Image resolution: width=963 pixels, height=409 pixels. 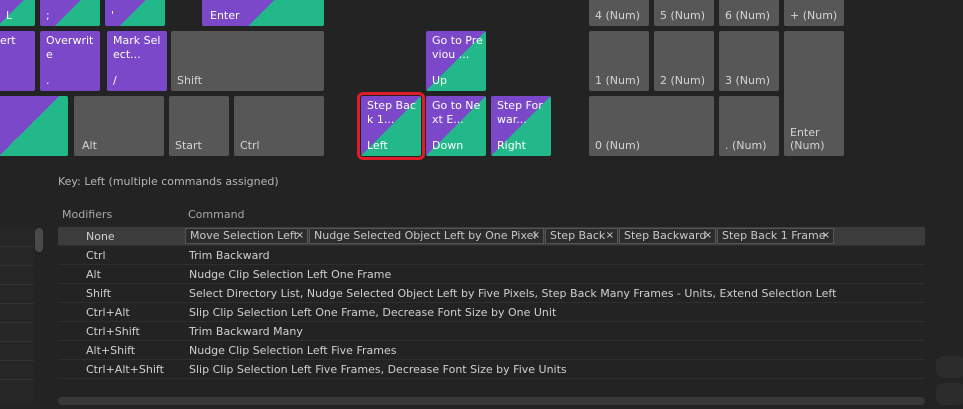 I want to click on key-label: 0 (Num), so click(x=617, y=145).